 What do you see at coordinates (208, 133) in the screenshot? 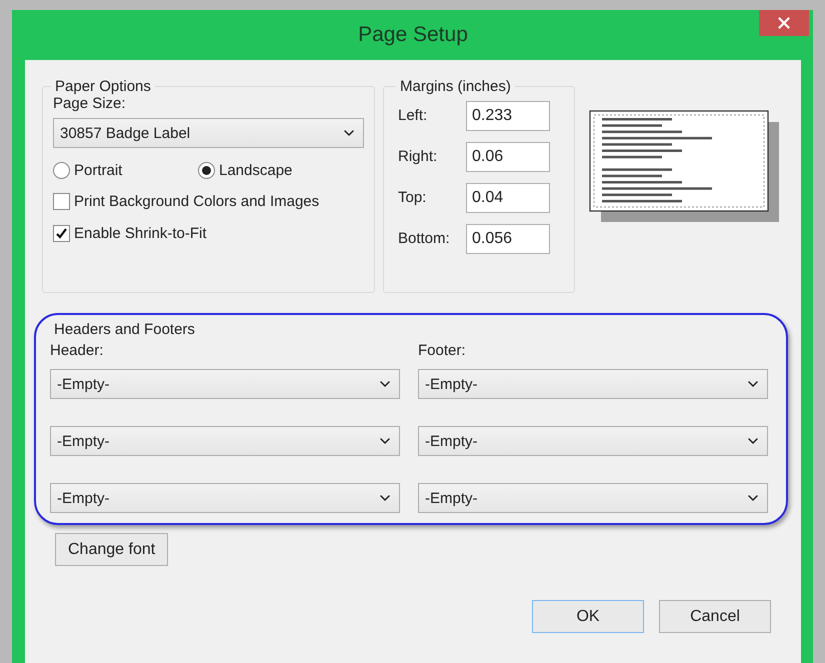
I see `page-size-dropdown: 30857 Badge Label` at bounding box center [208, 133].